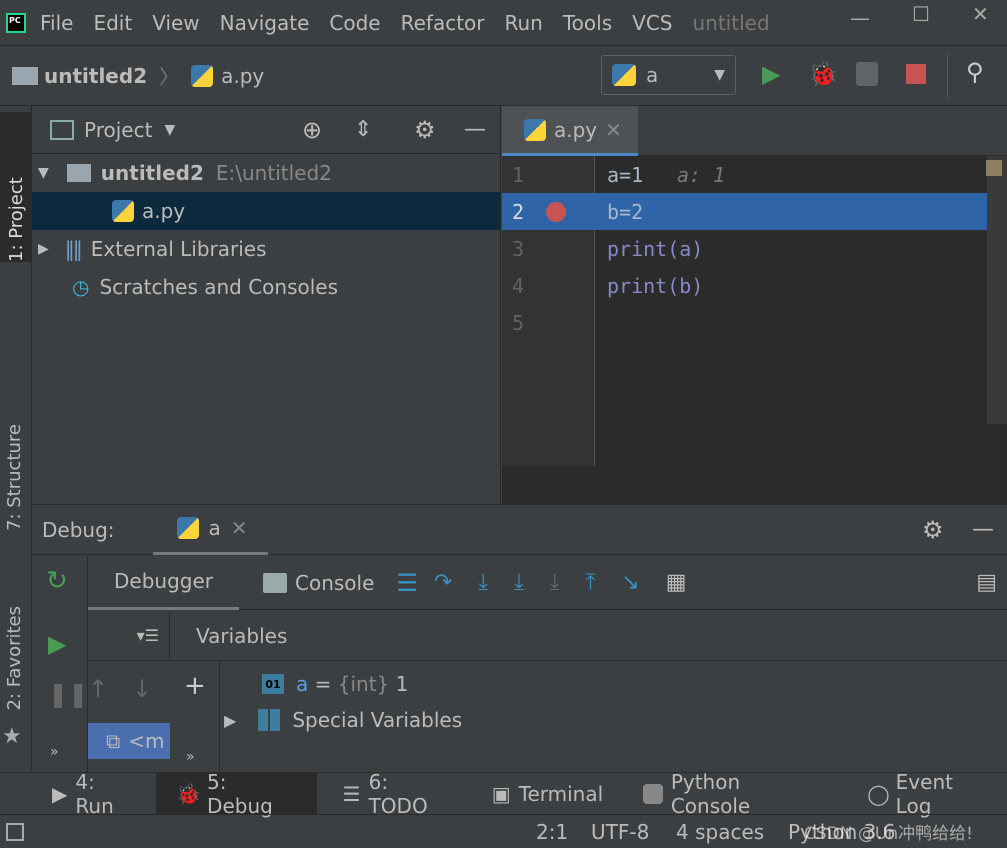 This screenshot has height=848, width=1007. What do you see at coordinates (518, 285) in the screenshot?
I see `line-number: 4` at bounding box center [518, 285].